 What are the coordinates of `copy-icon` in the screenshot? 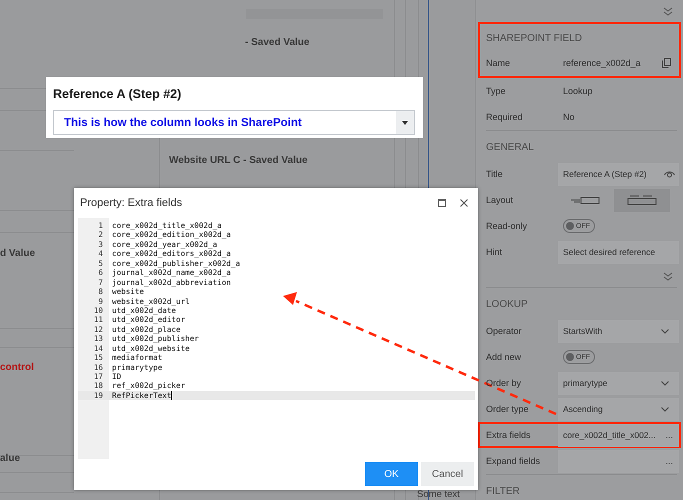 It's located at (666, 63).